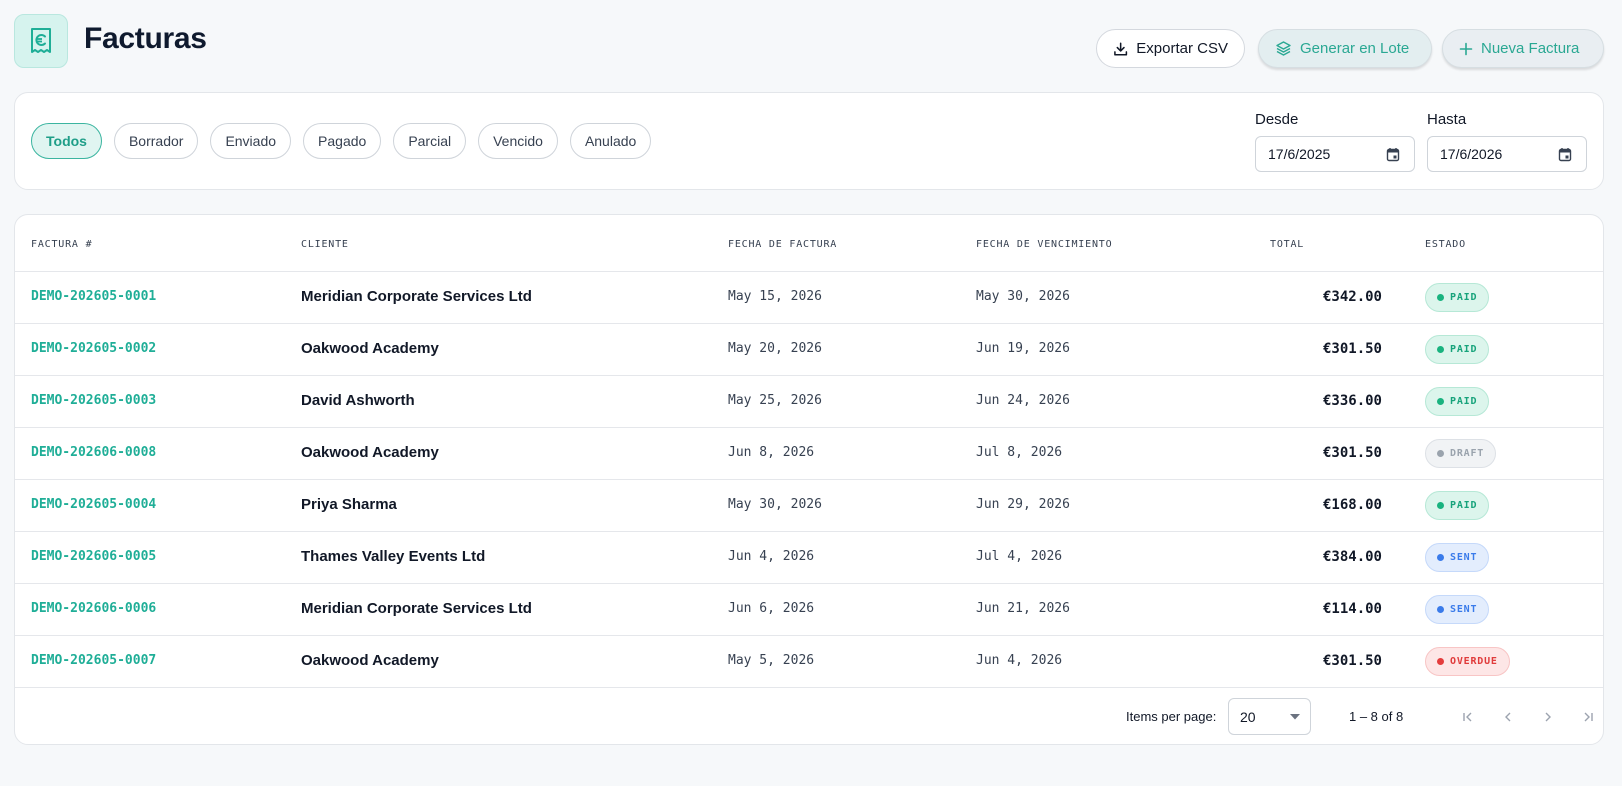 The image size is (1622, 786). What do you see at coordinates (1352, 349) in the screenshot?
I see `invoice-total: €301.50` at bounding box center [1352, 349].